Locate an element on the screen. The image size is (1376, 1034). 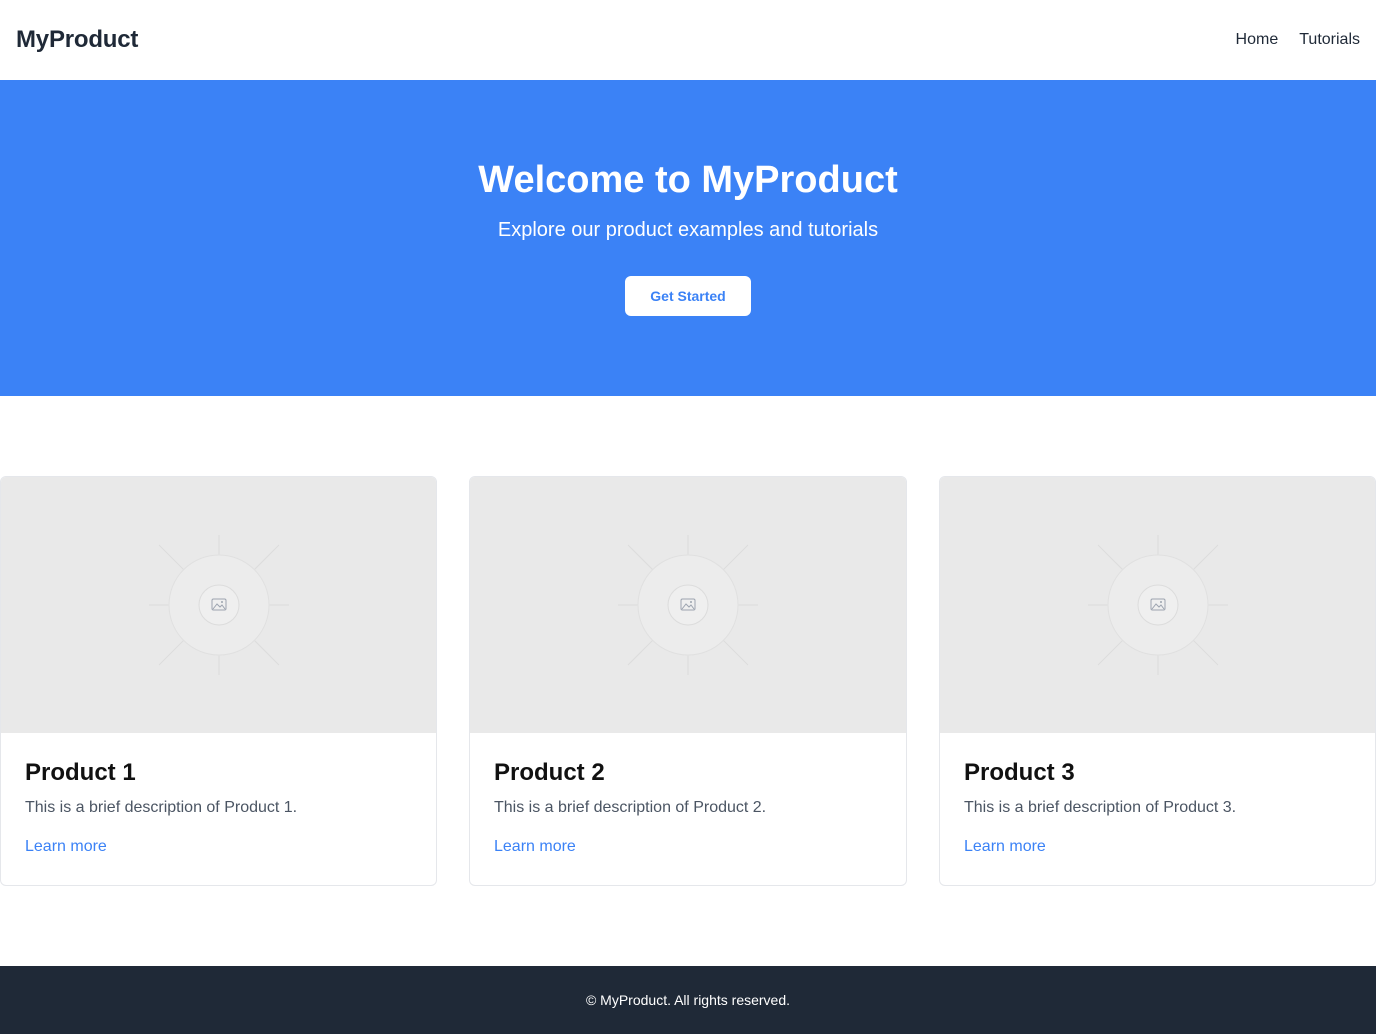
product-title: Product 2 is located at coordinates (549, 772).